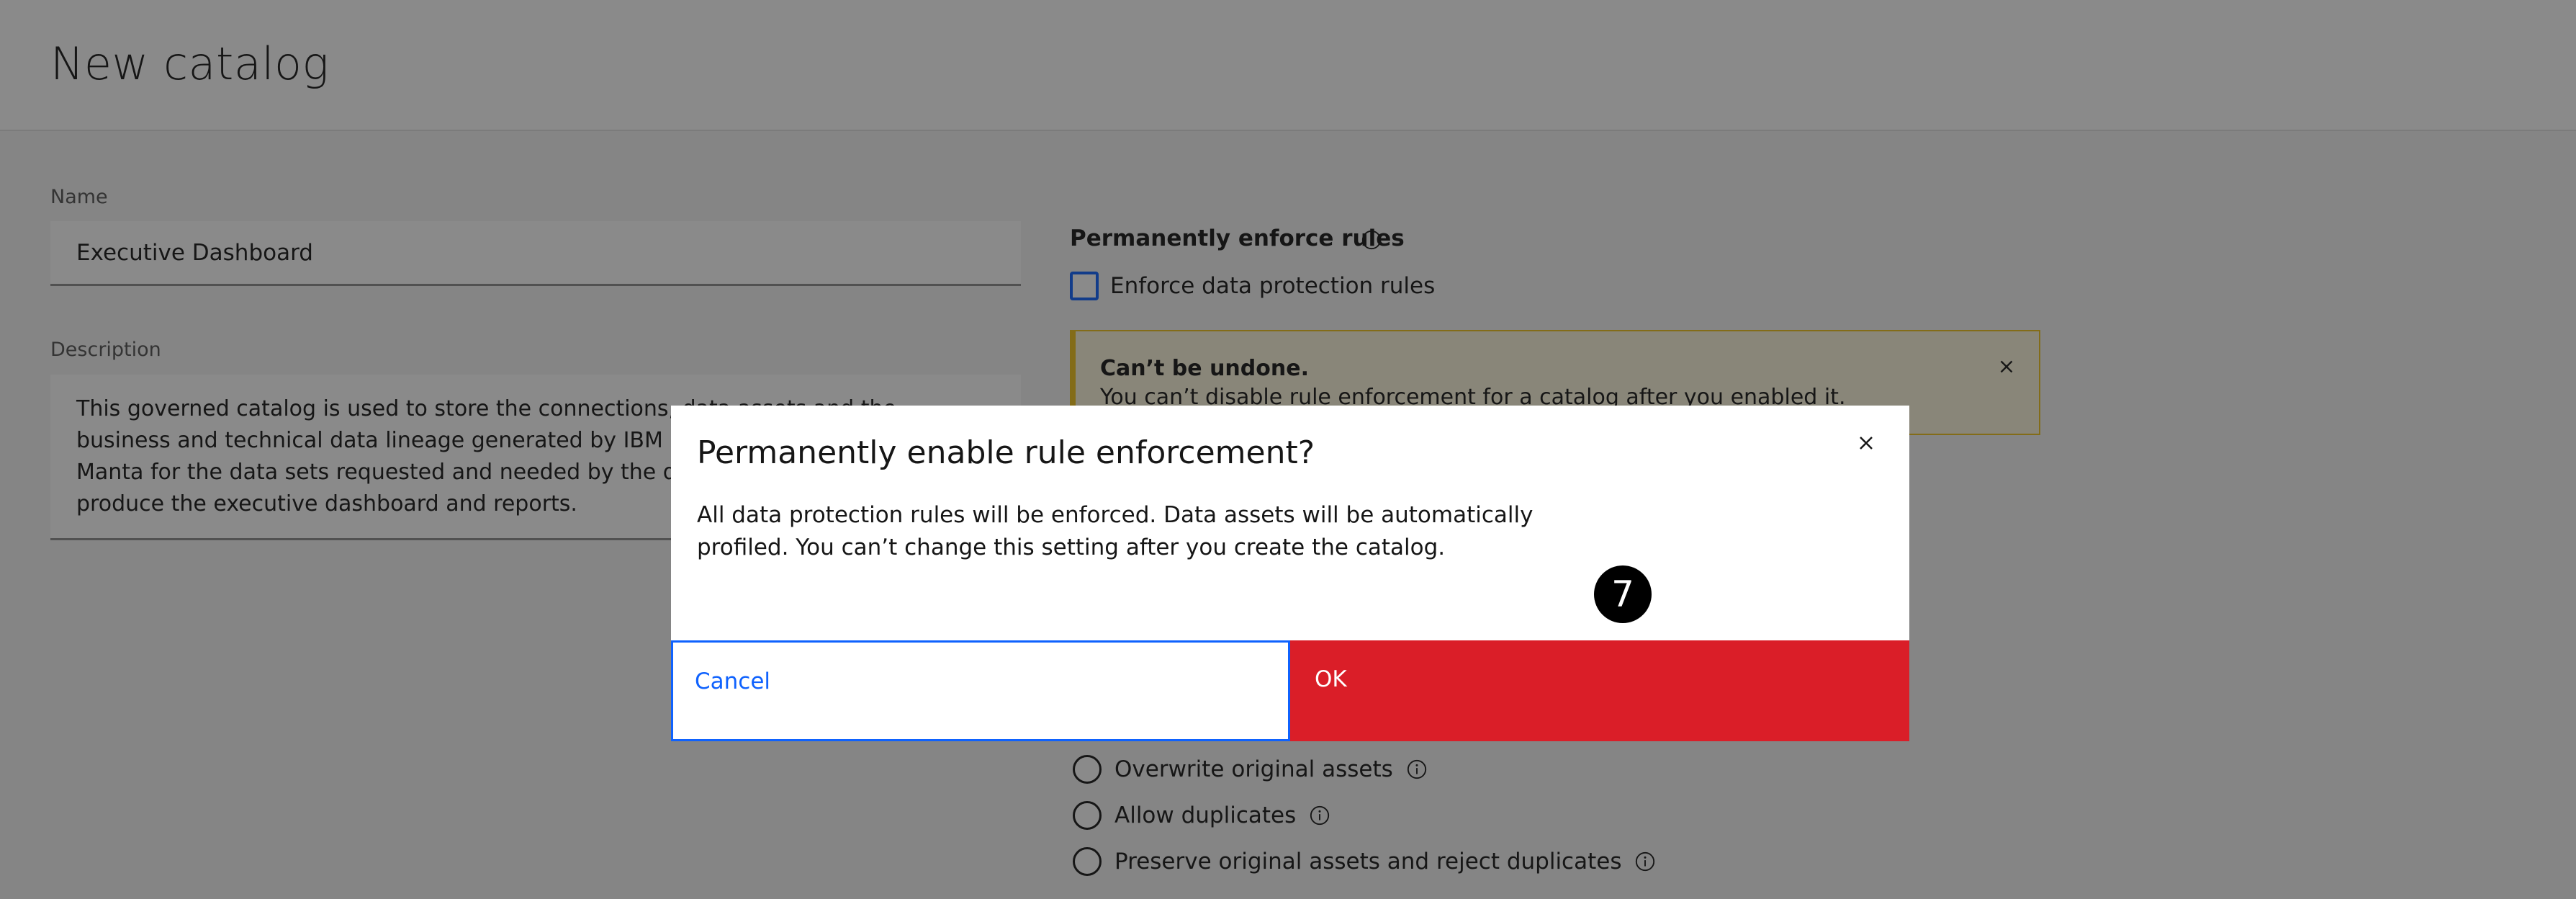 This screenshot has width=2576, height=899. I want to click on ok-button: OK, so click(1599, 690).